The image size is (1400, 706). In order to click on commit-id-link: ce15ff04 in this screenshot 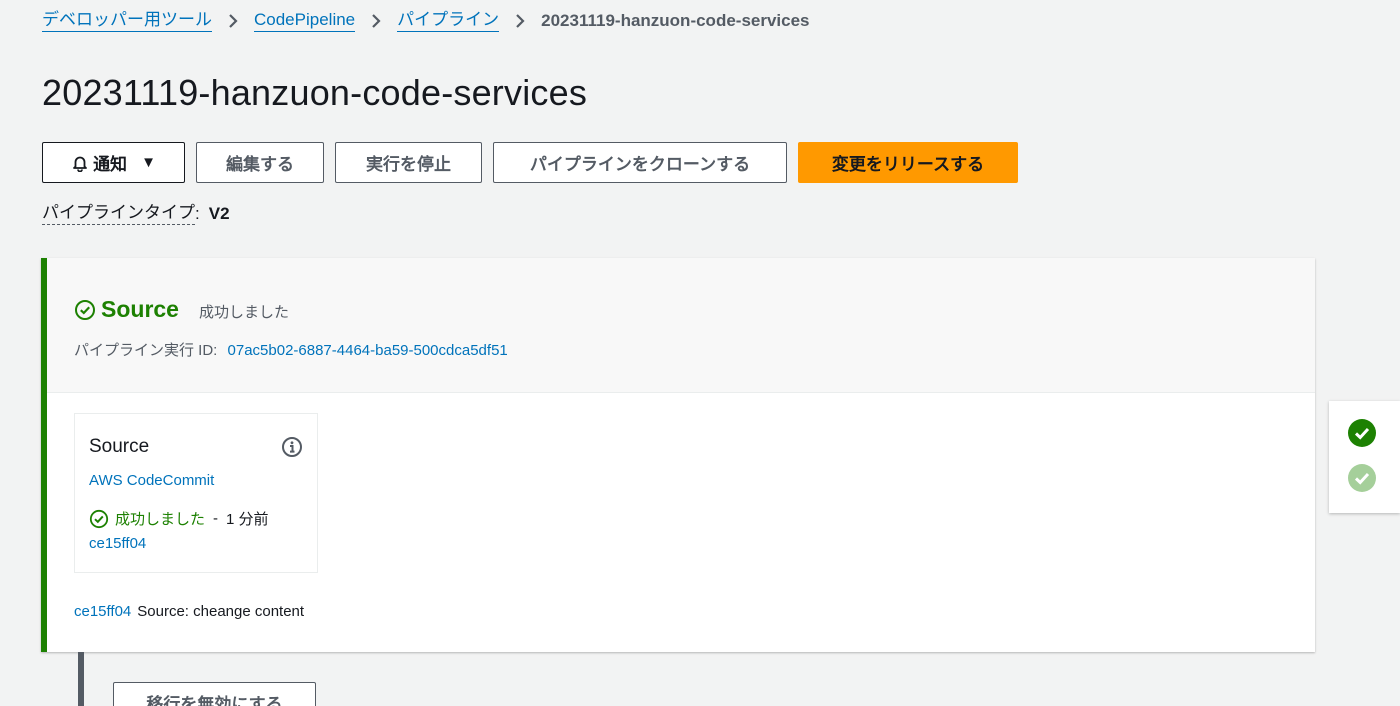, I will do `click(102, 611)`.